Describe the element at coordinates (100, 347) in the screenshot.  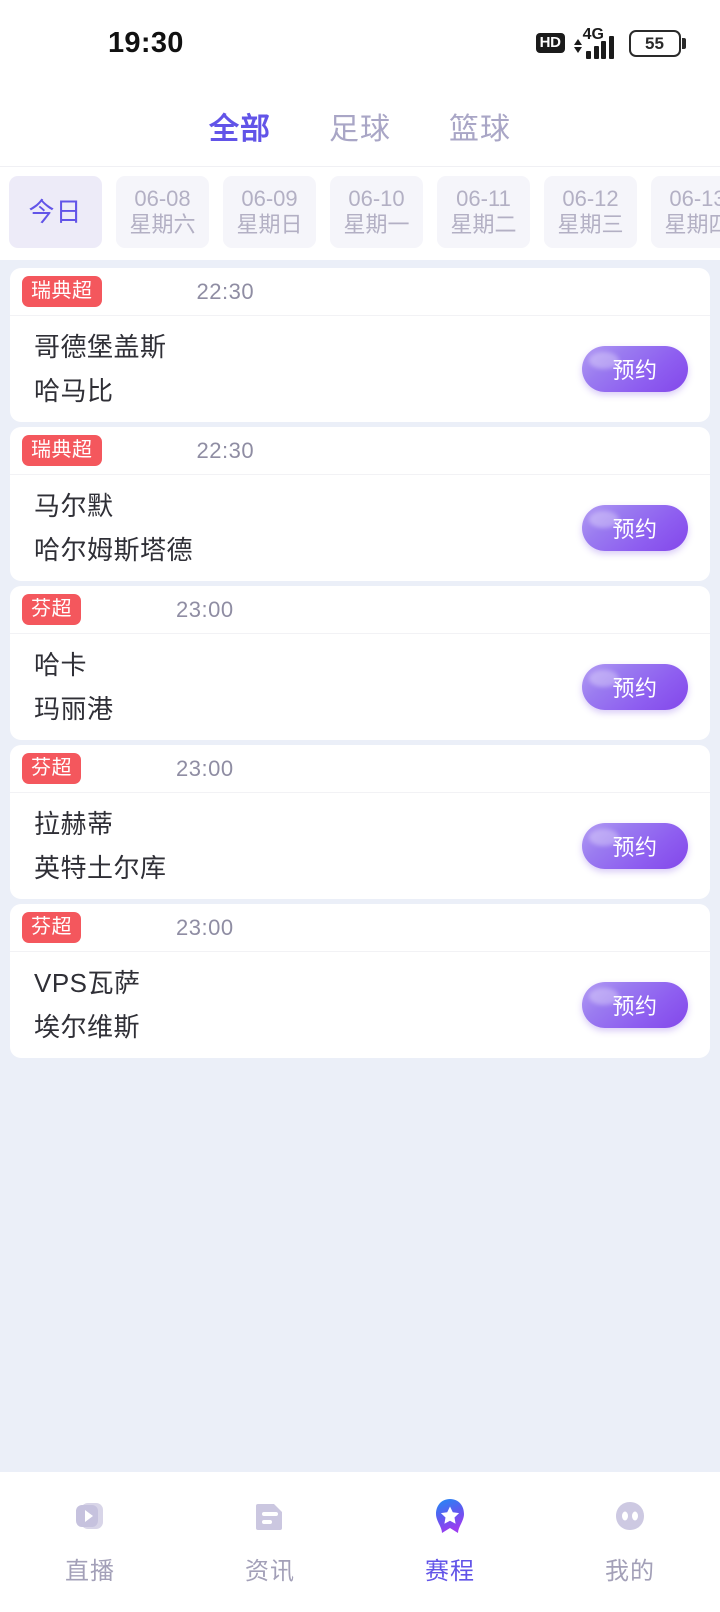
I see `home-team-name: 哥德堡盖斯` at that location.